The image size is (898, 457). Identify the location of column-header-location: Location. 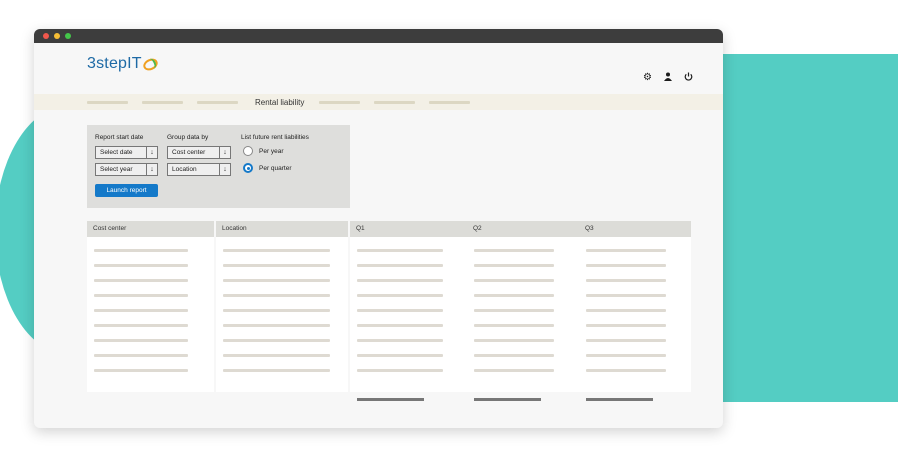
(282, 229).